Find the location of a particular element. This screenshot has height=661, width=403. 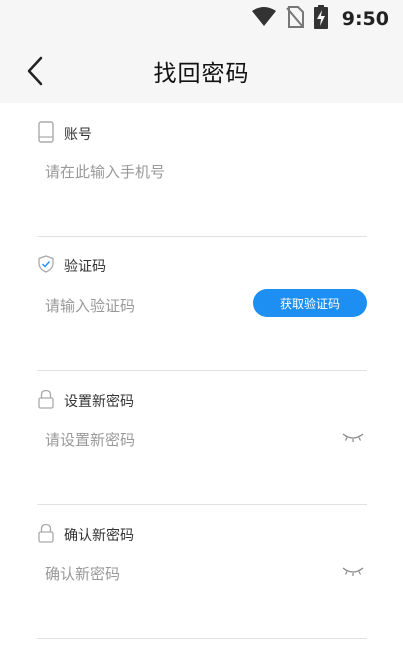

new-password-label-row: 设置新密码 is located at coordinates (85, 401).